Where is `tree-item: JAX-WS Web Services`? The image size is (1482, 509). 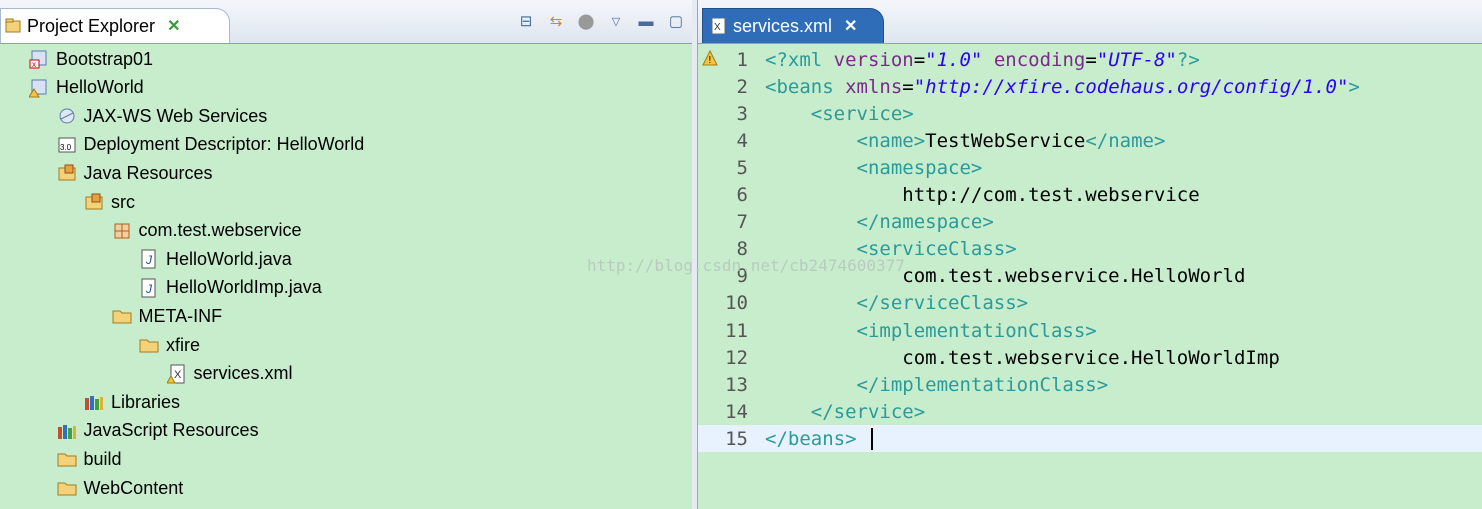 tree-item: JAX-WS Web Services is located at coordinates (162, 116).